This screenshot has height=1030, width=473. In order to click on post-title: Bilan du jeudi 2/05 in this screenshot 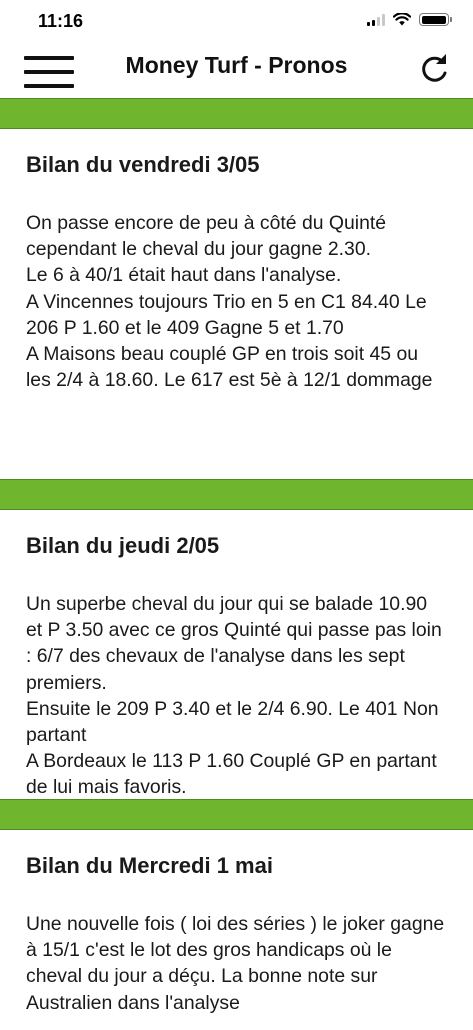, I will do `click(123, 545)`.